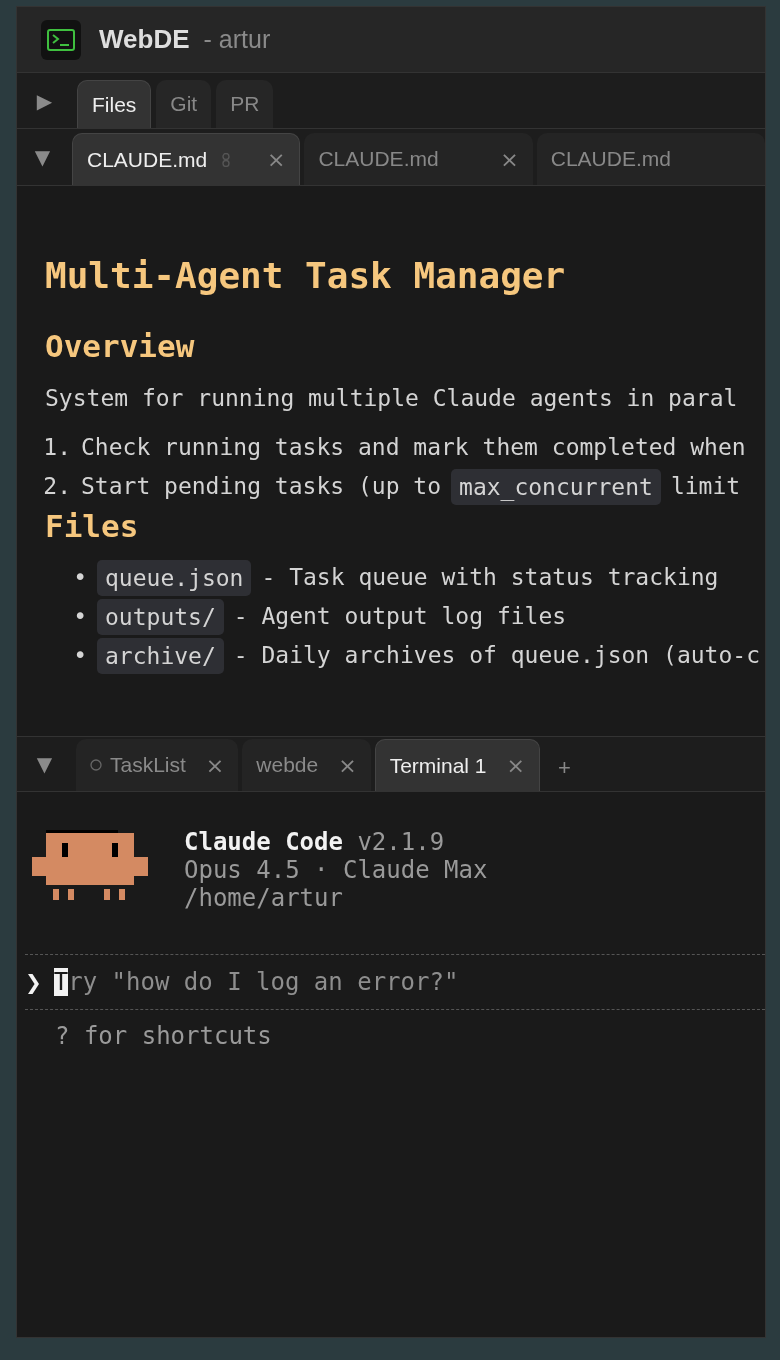 The height and width of the screenshot is (1360, 780). What do you see at coordinates (56, 486) in the screenshot?
I see `list-marker: 2.` at bounding box center [56, 486].